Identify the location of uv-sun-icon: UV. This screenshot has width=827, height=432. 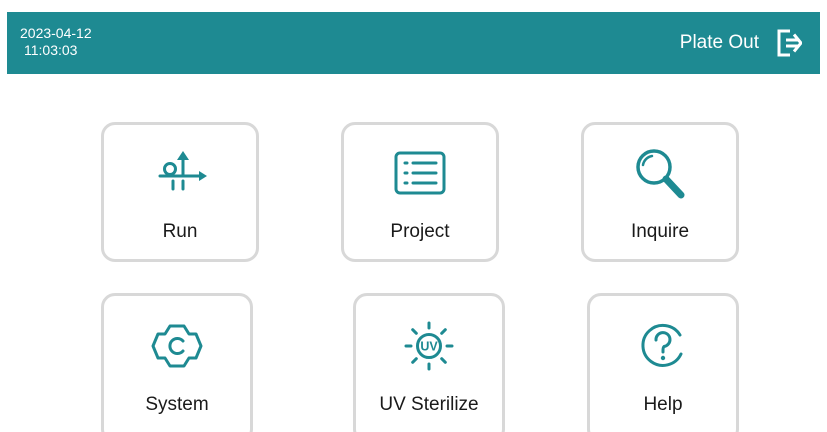
(429, 346).